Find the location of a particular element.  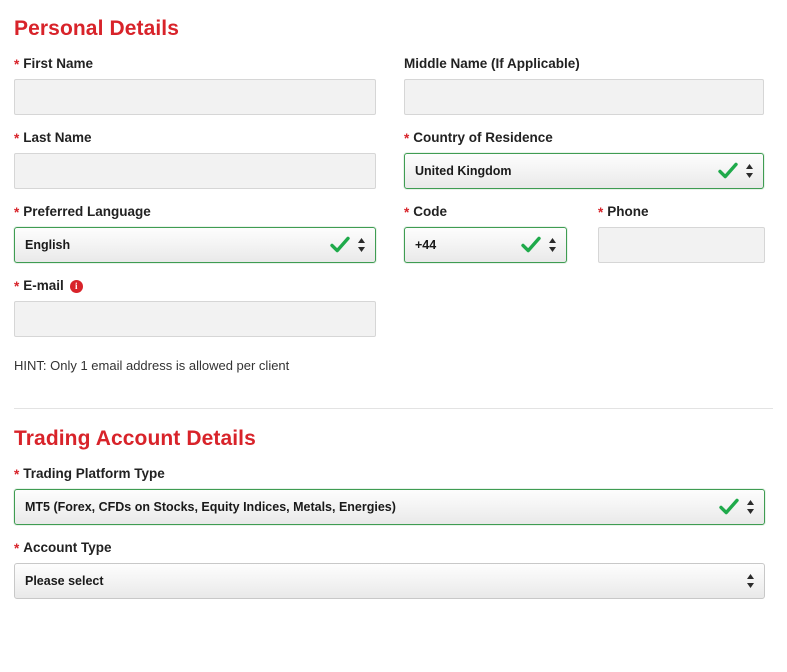

account-type-label-text: Account Type is located at coordinates (67, 547).